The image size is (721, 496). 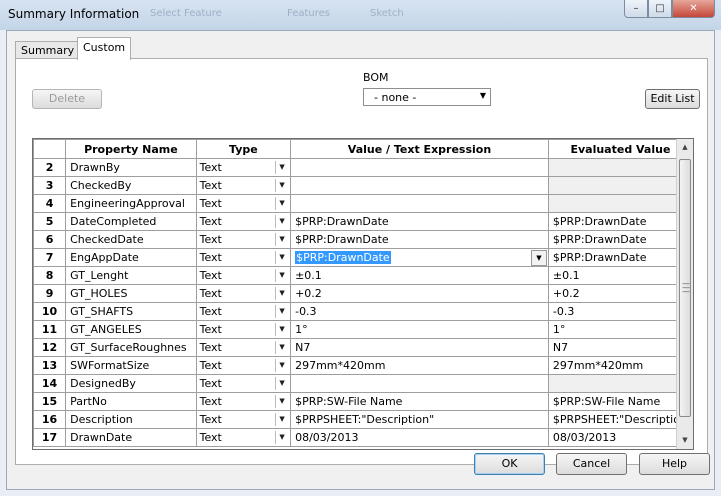 I want to click on table-row: 11 GT_ANGELES Text ▼ 1° 1°, so click(x=363, y=329).